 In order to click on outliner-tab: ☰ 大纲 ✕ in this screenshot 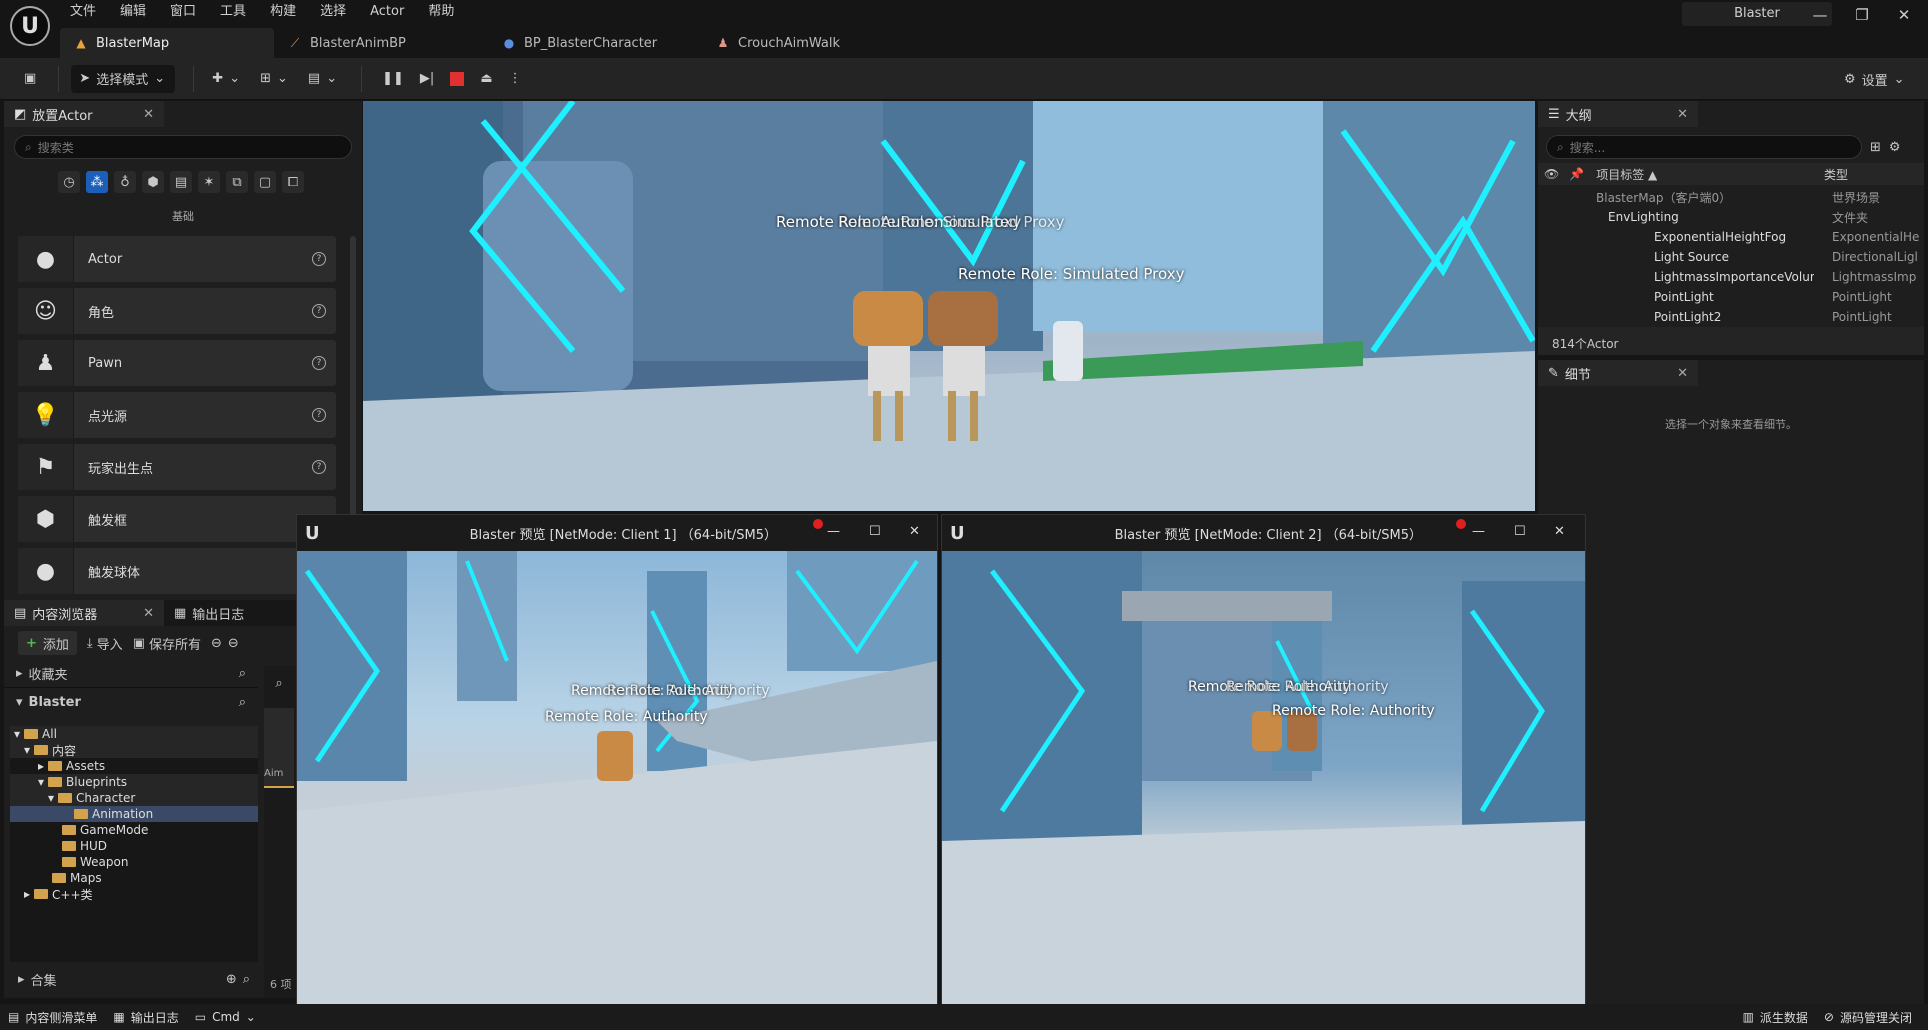, I will do `click(1618, 114)`.